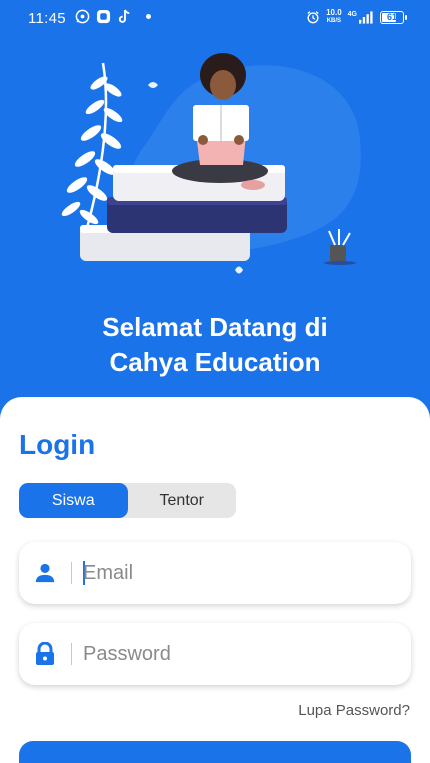 The image size is (430, 763). Describe the element at coordinates (103, 16) in the screenshot. I see `app-icon` at that location.